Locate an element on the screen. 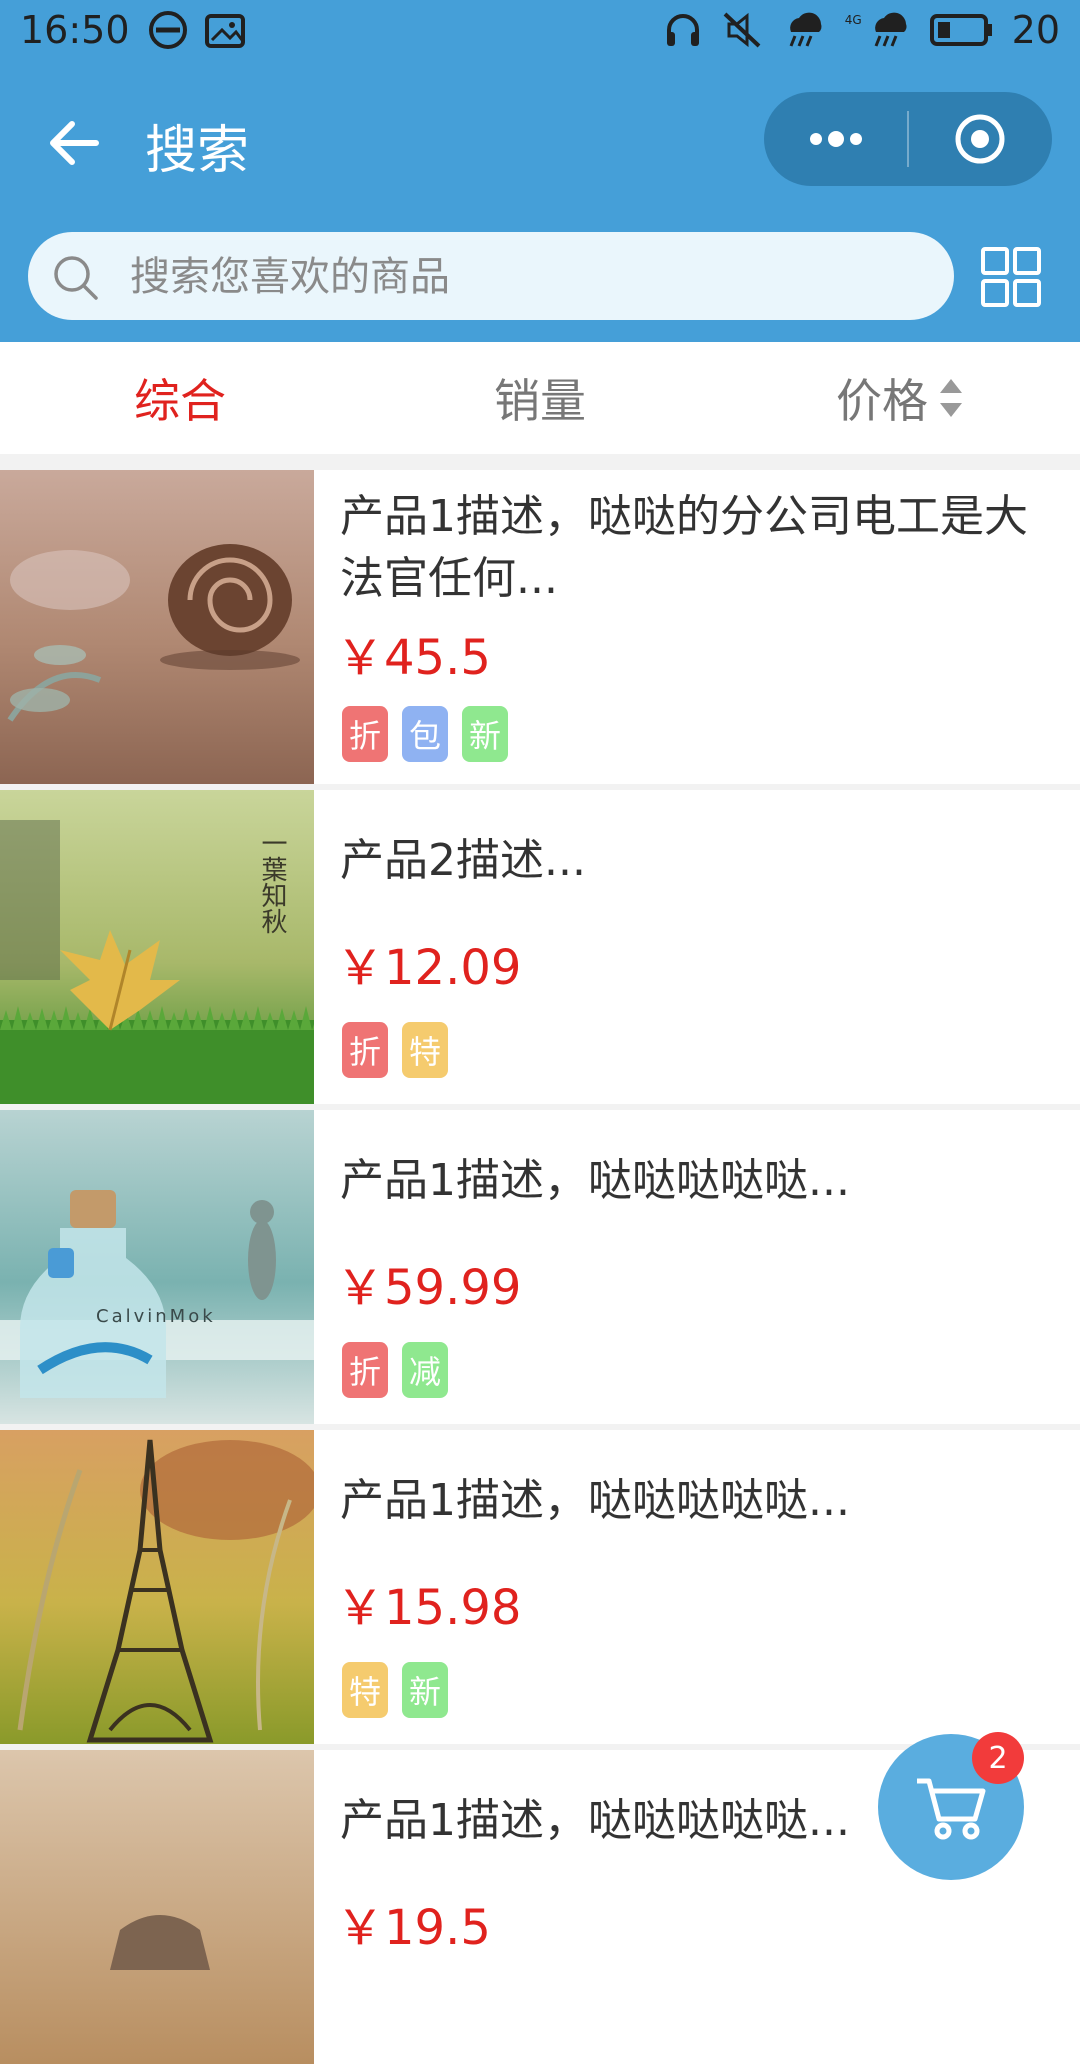  shopping-cart-icon is located at coordinates (951, 1809).